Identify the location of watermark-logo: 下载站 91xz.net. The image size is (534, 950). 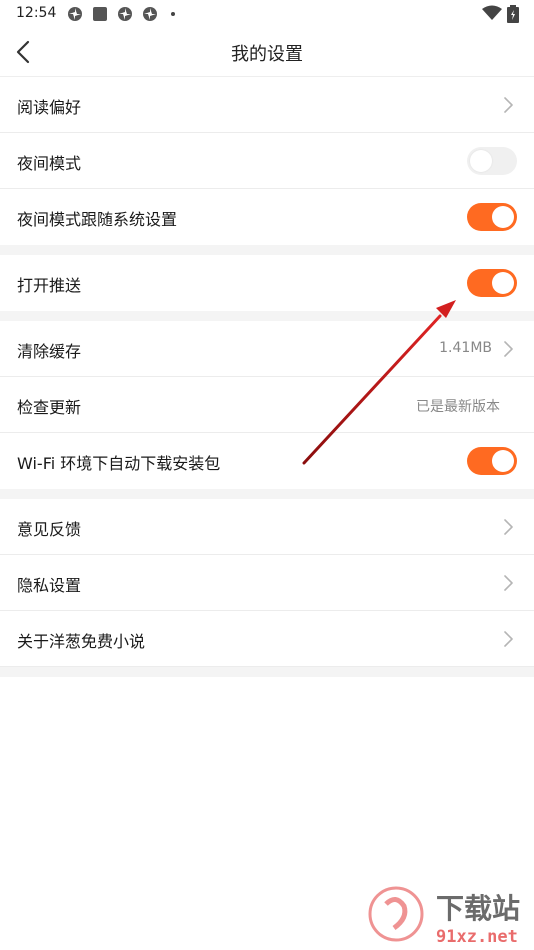
(444, 916).